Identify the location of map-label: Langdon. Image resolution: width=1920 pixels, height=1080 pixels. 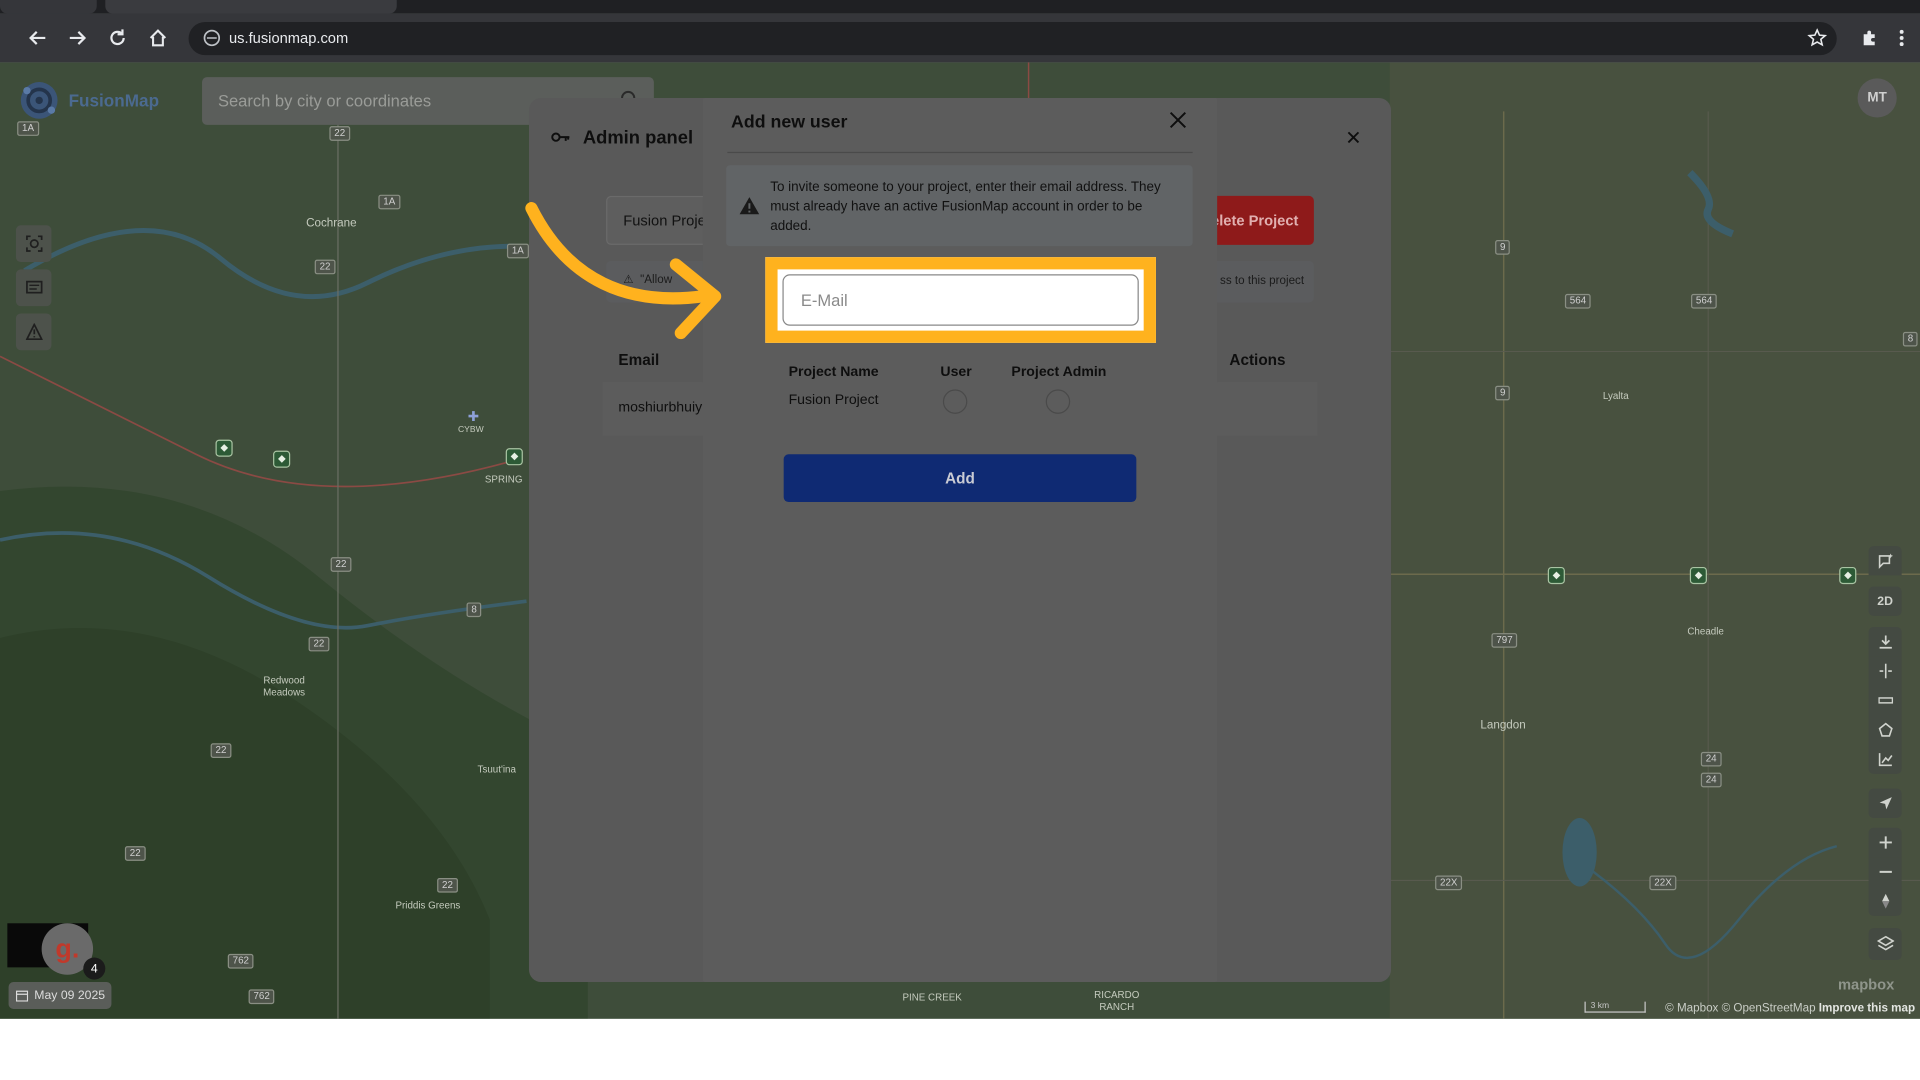
(1503, 725).